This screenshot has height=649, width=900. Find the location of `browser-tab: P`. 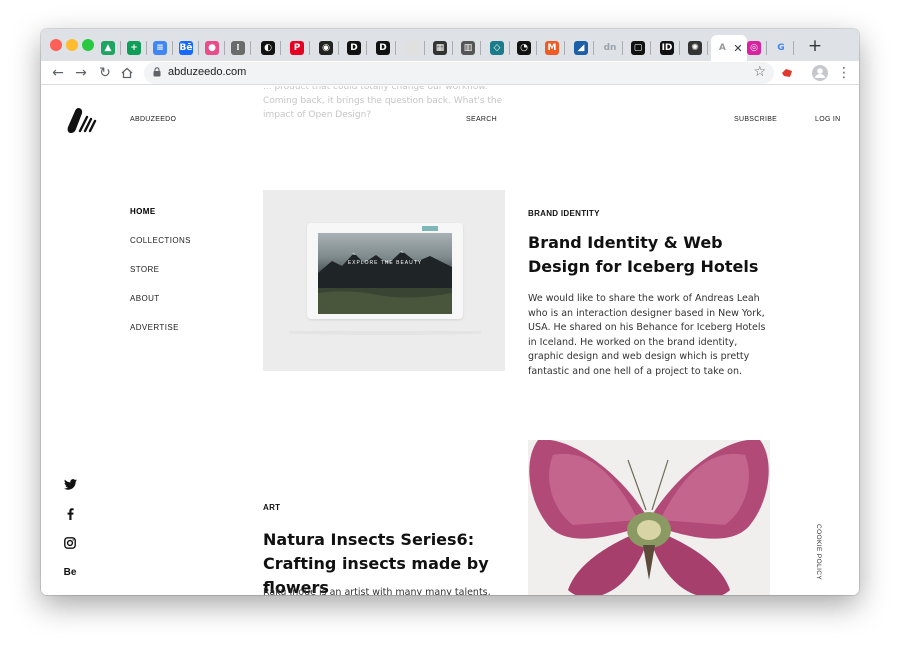

browser-tab: P is located at coordinates (297, 48).